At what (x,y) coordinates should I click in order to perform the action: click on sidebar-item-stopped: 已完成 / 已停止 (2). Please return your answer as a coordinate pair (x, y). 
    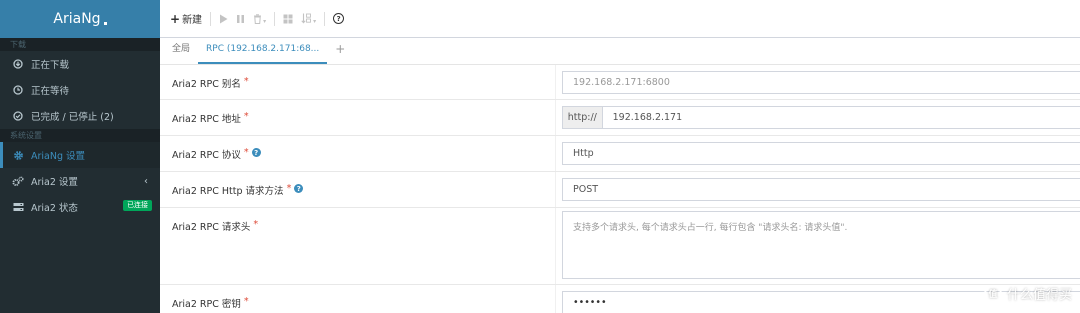
    Looking at the image, I should click on (80, 116).